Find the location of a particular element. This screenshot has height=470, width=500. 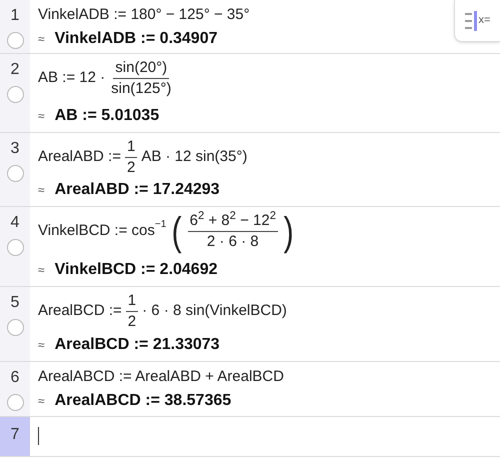

expression-text: · 6 · 8 sin(VinkelBCD) is located at coordinates (214, 311).